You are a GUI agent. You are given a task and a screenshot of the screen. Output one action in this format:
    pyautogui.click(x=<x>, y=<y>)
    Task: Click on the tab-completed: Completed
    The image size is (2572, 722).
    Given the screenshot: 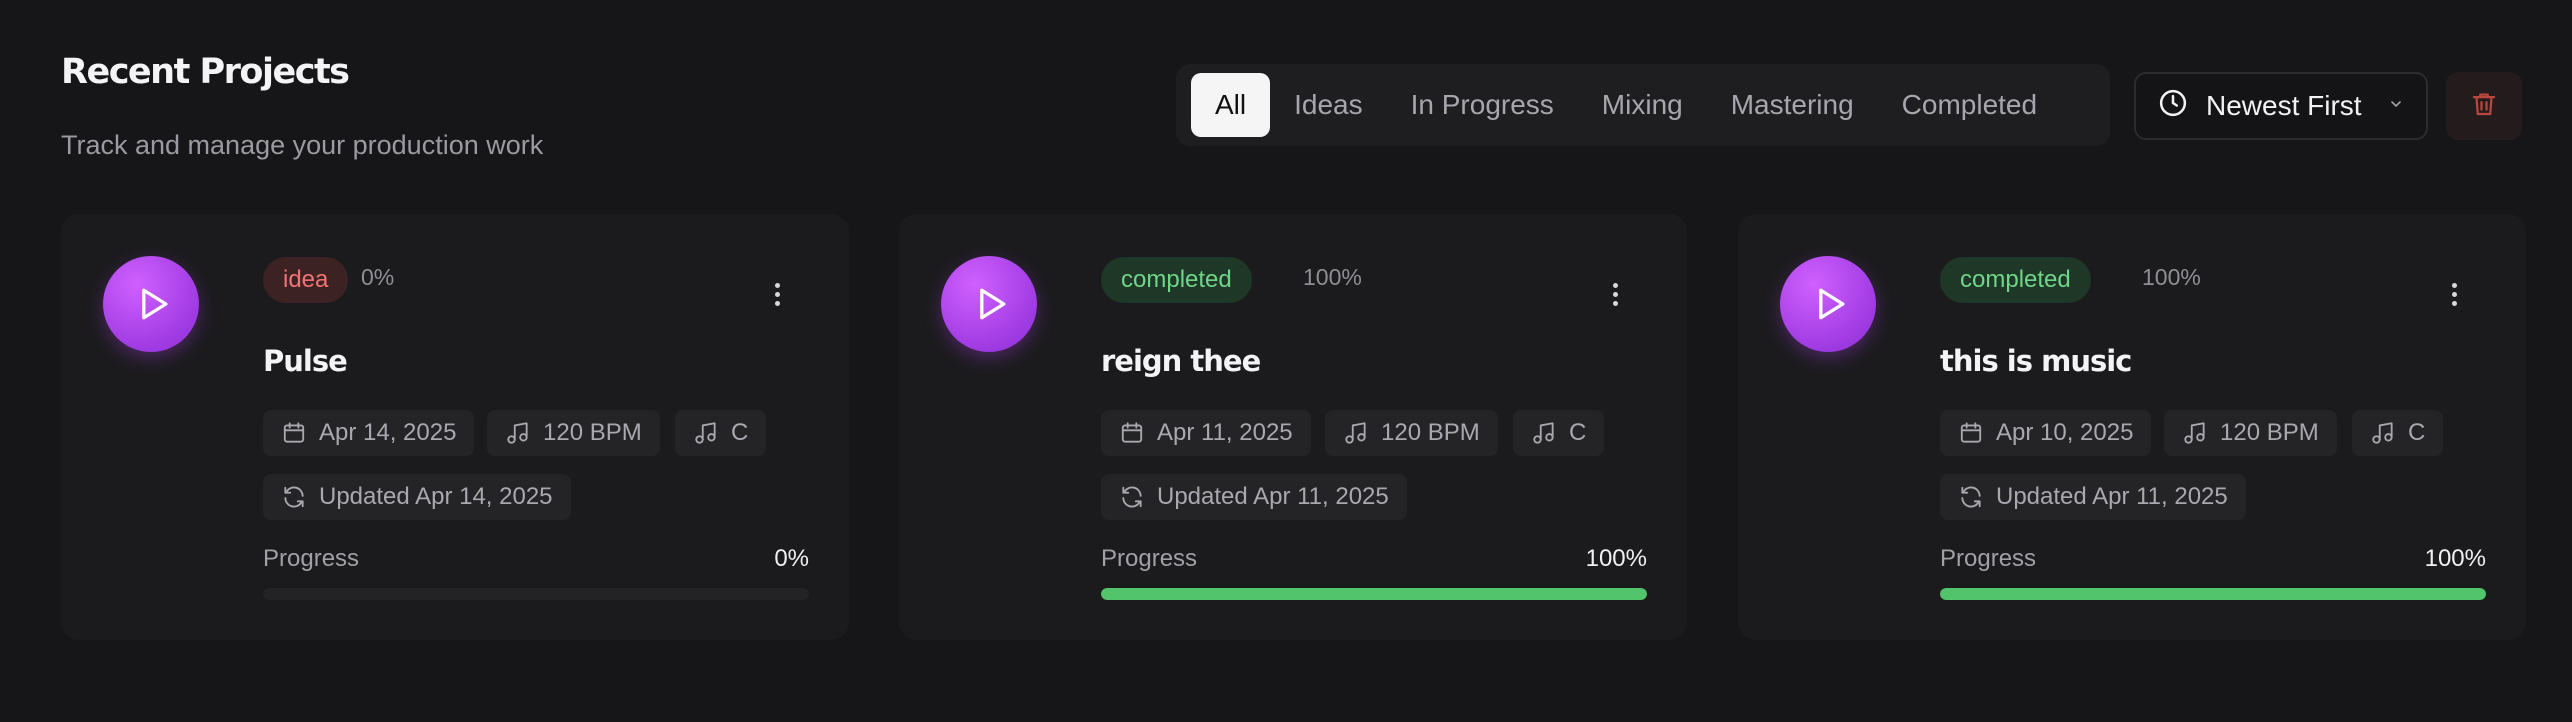 What is the action you would take?
    pyautogui.click(x=1969, y=105)
    